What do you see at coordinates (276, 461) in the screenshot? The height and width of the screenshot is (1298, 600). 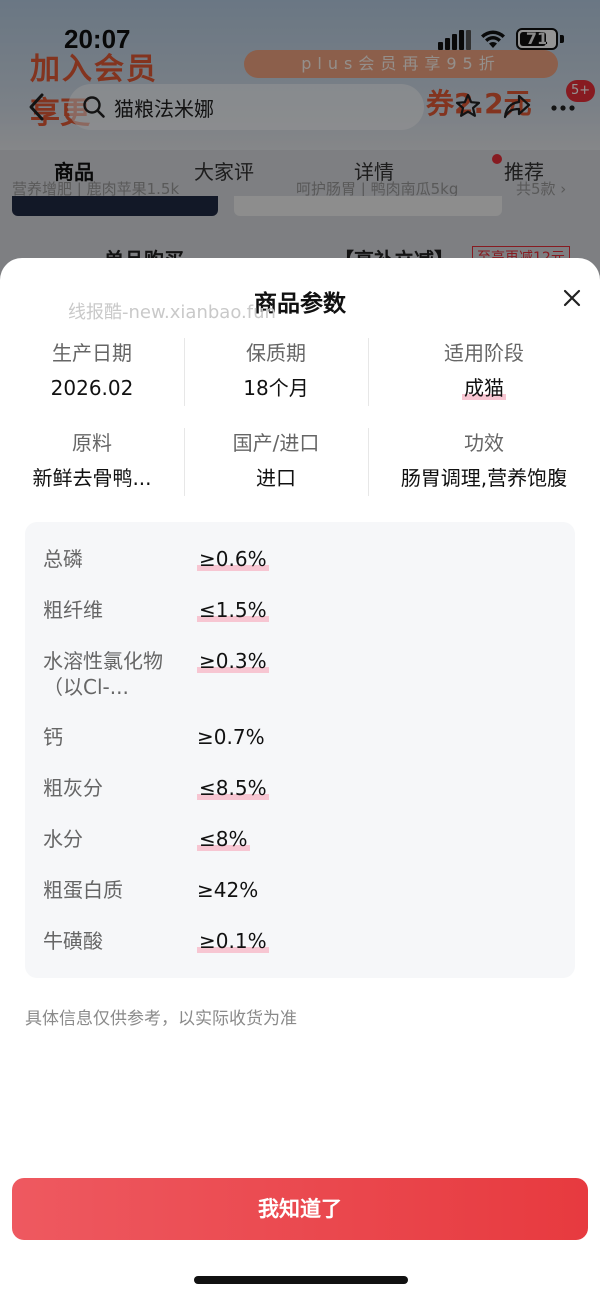 I see `param-cell: 国产/进口 进口` at bounding box center [276, 461].